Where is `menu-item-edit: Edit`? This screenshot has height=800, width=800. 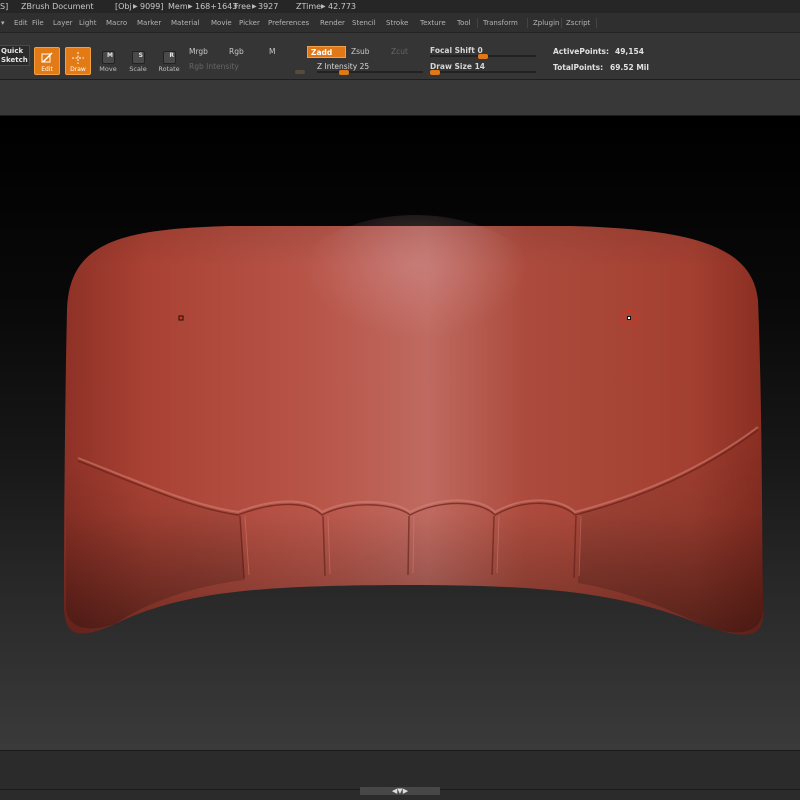
menu-item-edit: Edit is located at coordinates (21, 22).